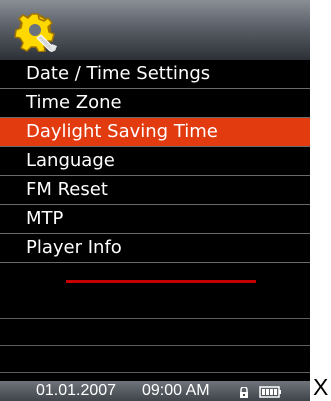  Describe the element at coordinates (122, 131) in the screenshot. I see `menu-item-label: Daylight Saving Time` at that location.